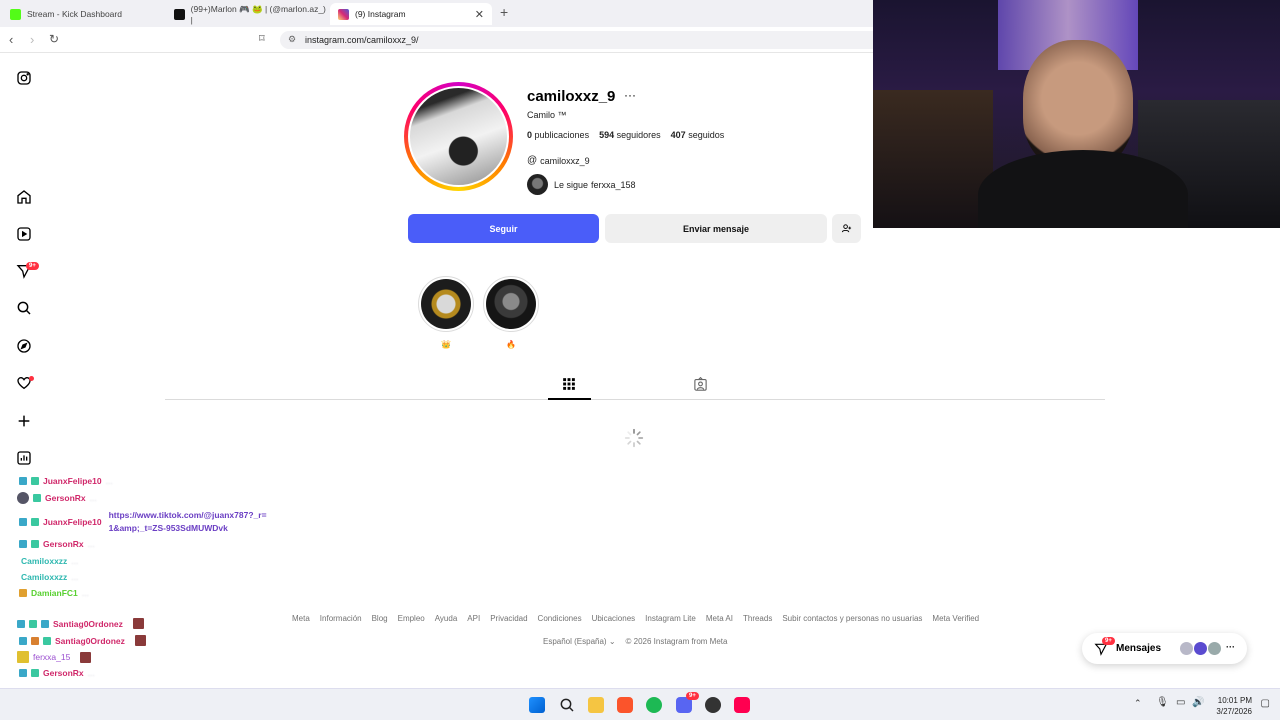 The height and width of the screenshot is (720, 1280). I want to click on highlight-label: 🔥, so click(511, 344).